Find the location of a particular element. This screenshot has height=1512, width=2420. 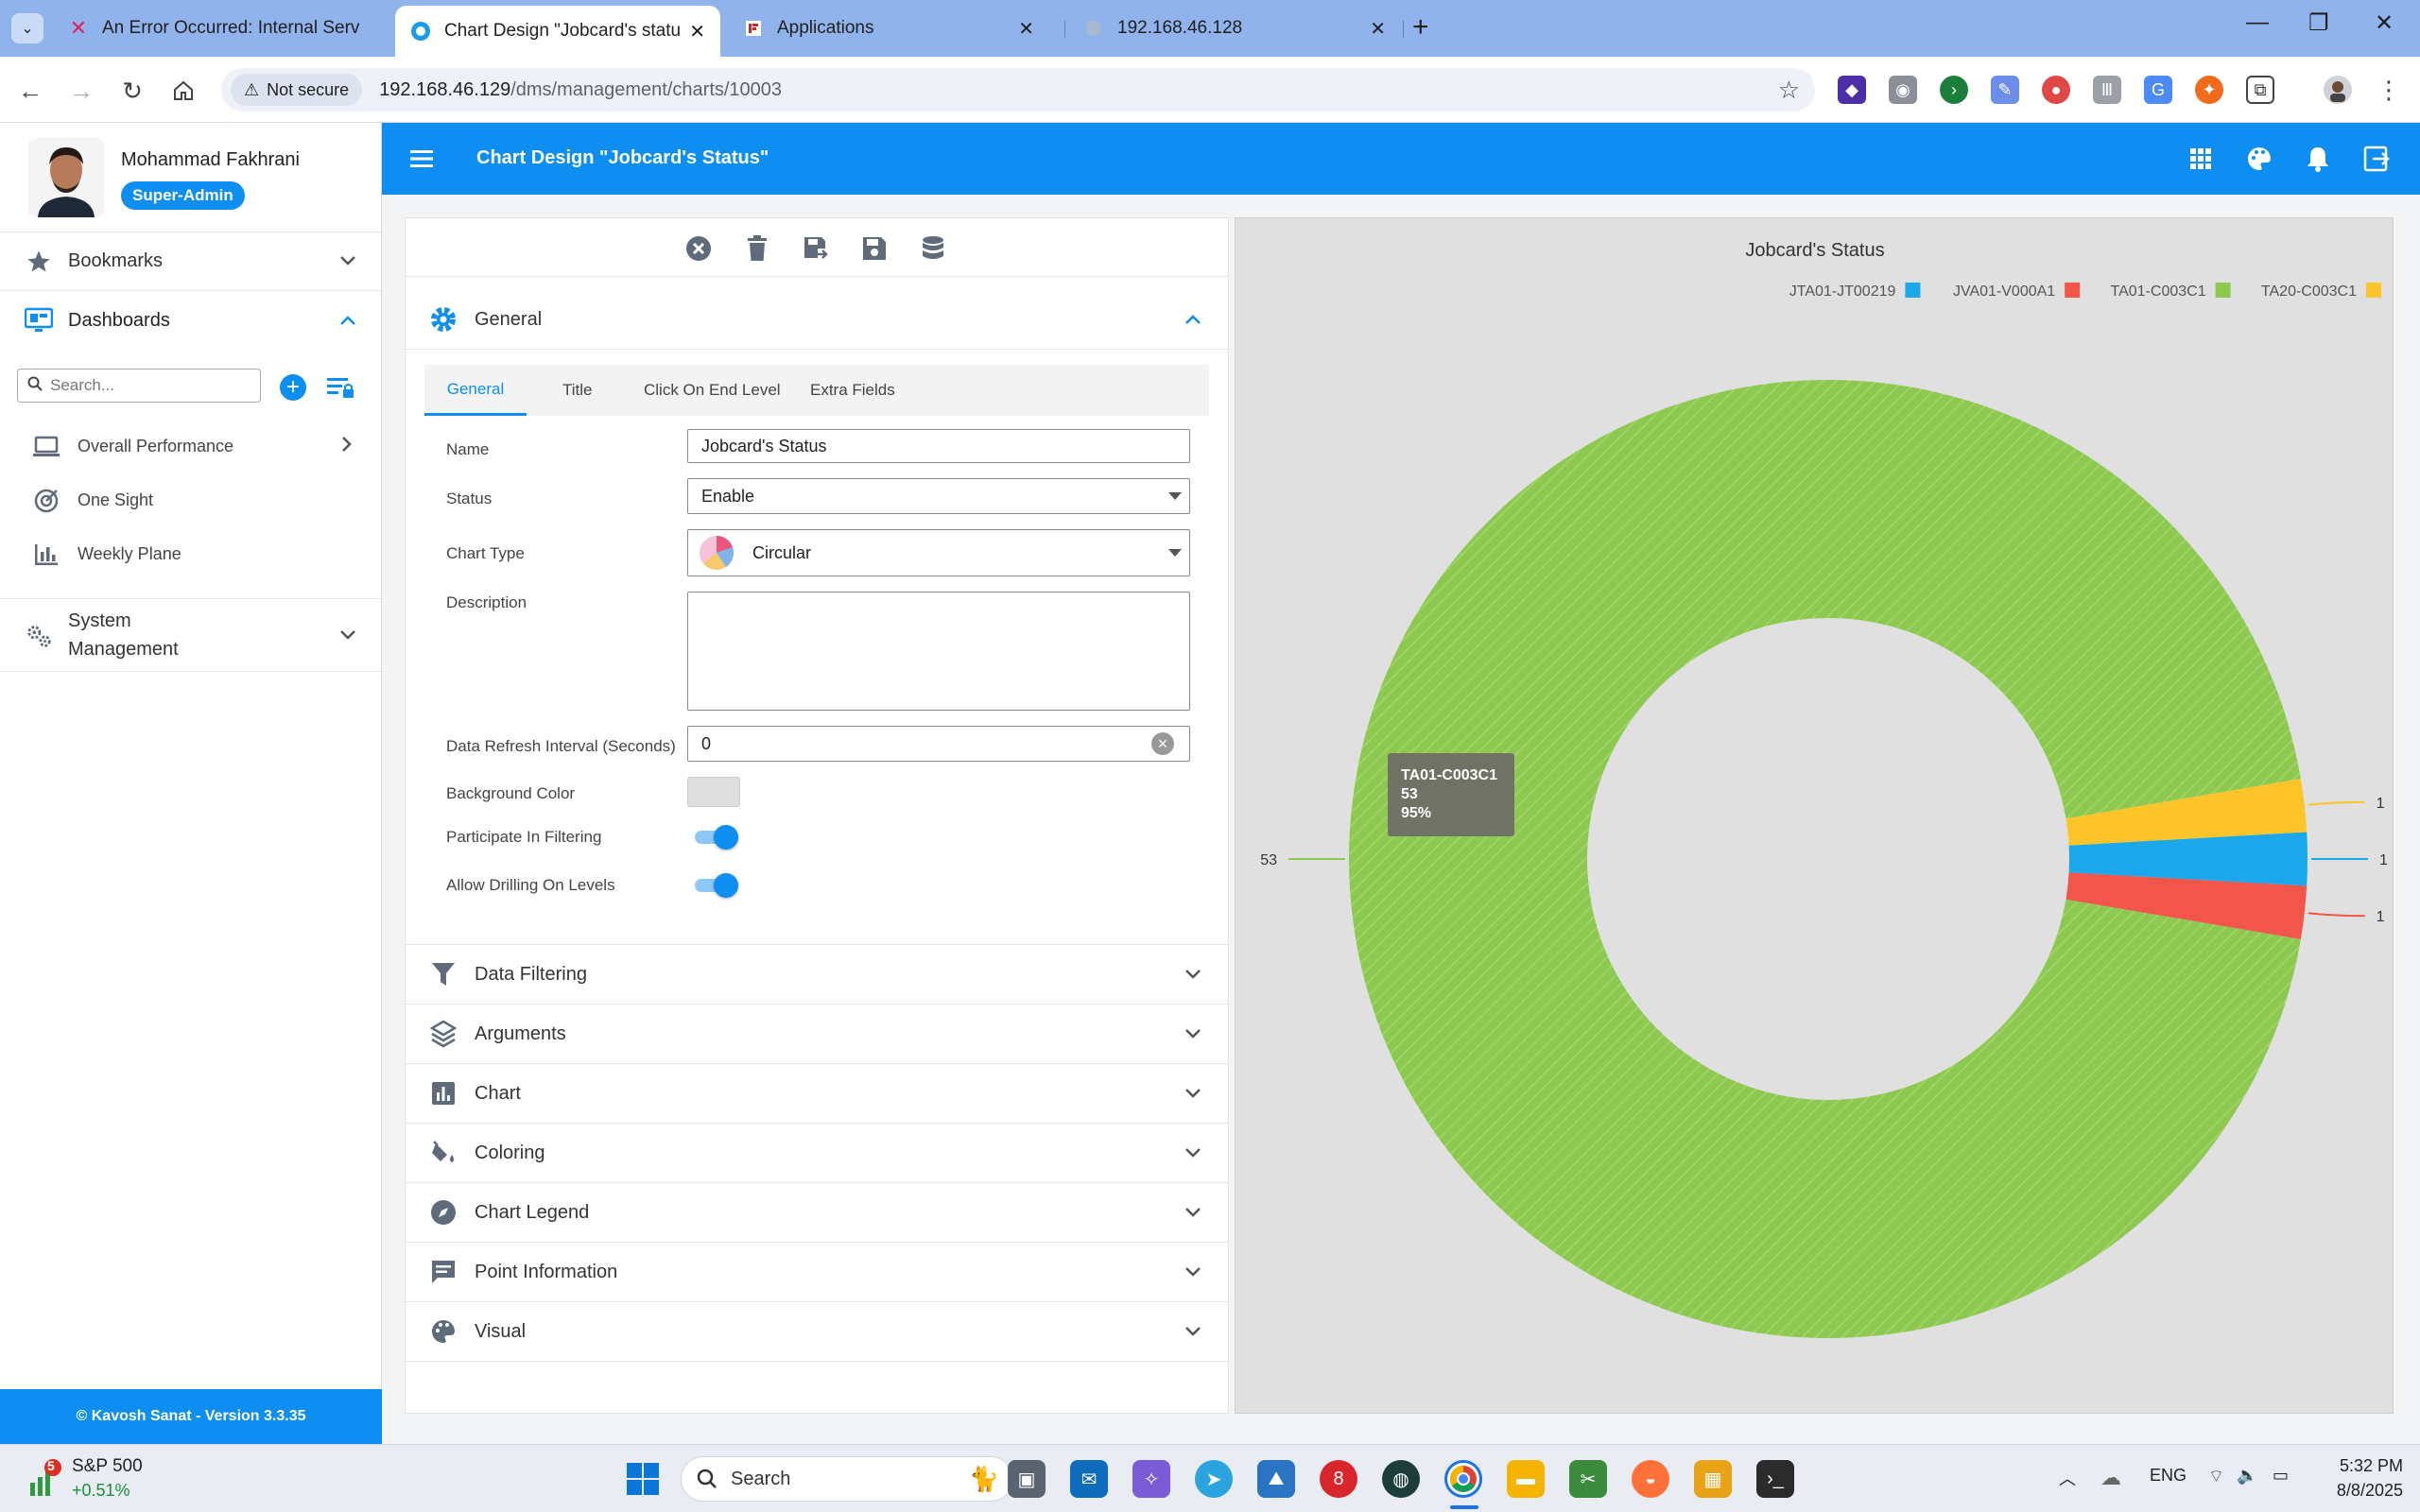

hamburger-menu-icon is located at coordinates (421, 159).